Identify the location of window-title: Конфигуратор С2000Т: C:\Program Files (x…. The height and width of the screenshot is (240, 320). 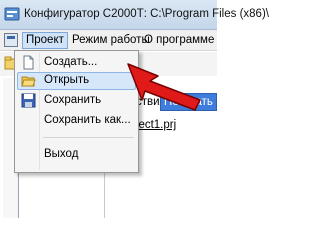
(146, 14).